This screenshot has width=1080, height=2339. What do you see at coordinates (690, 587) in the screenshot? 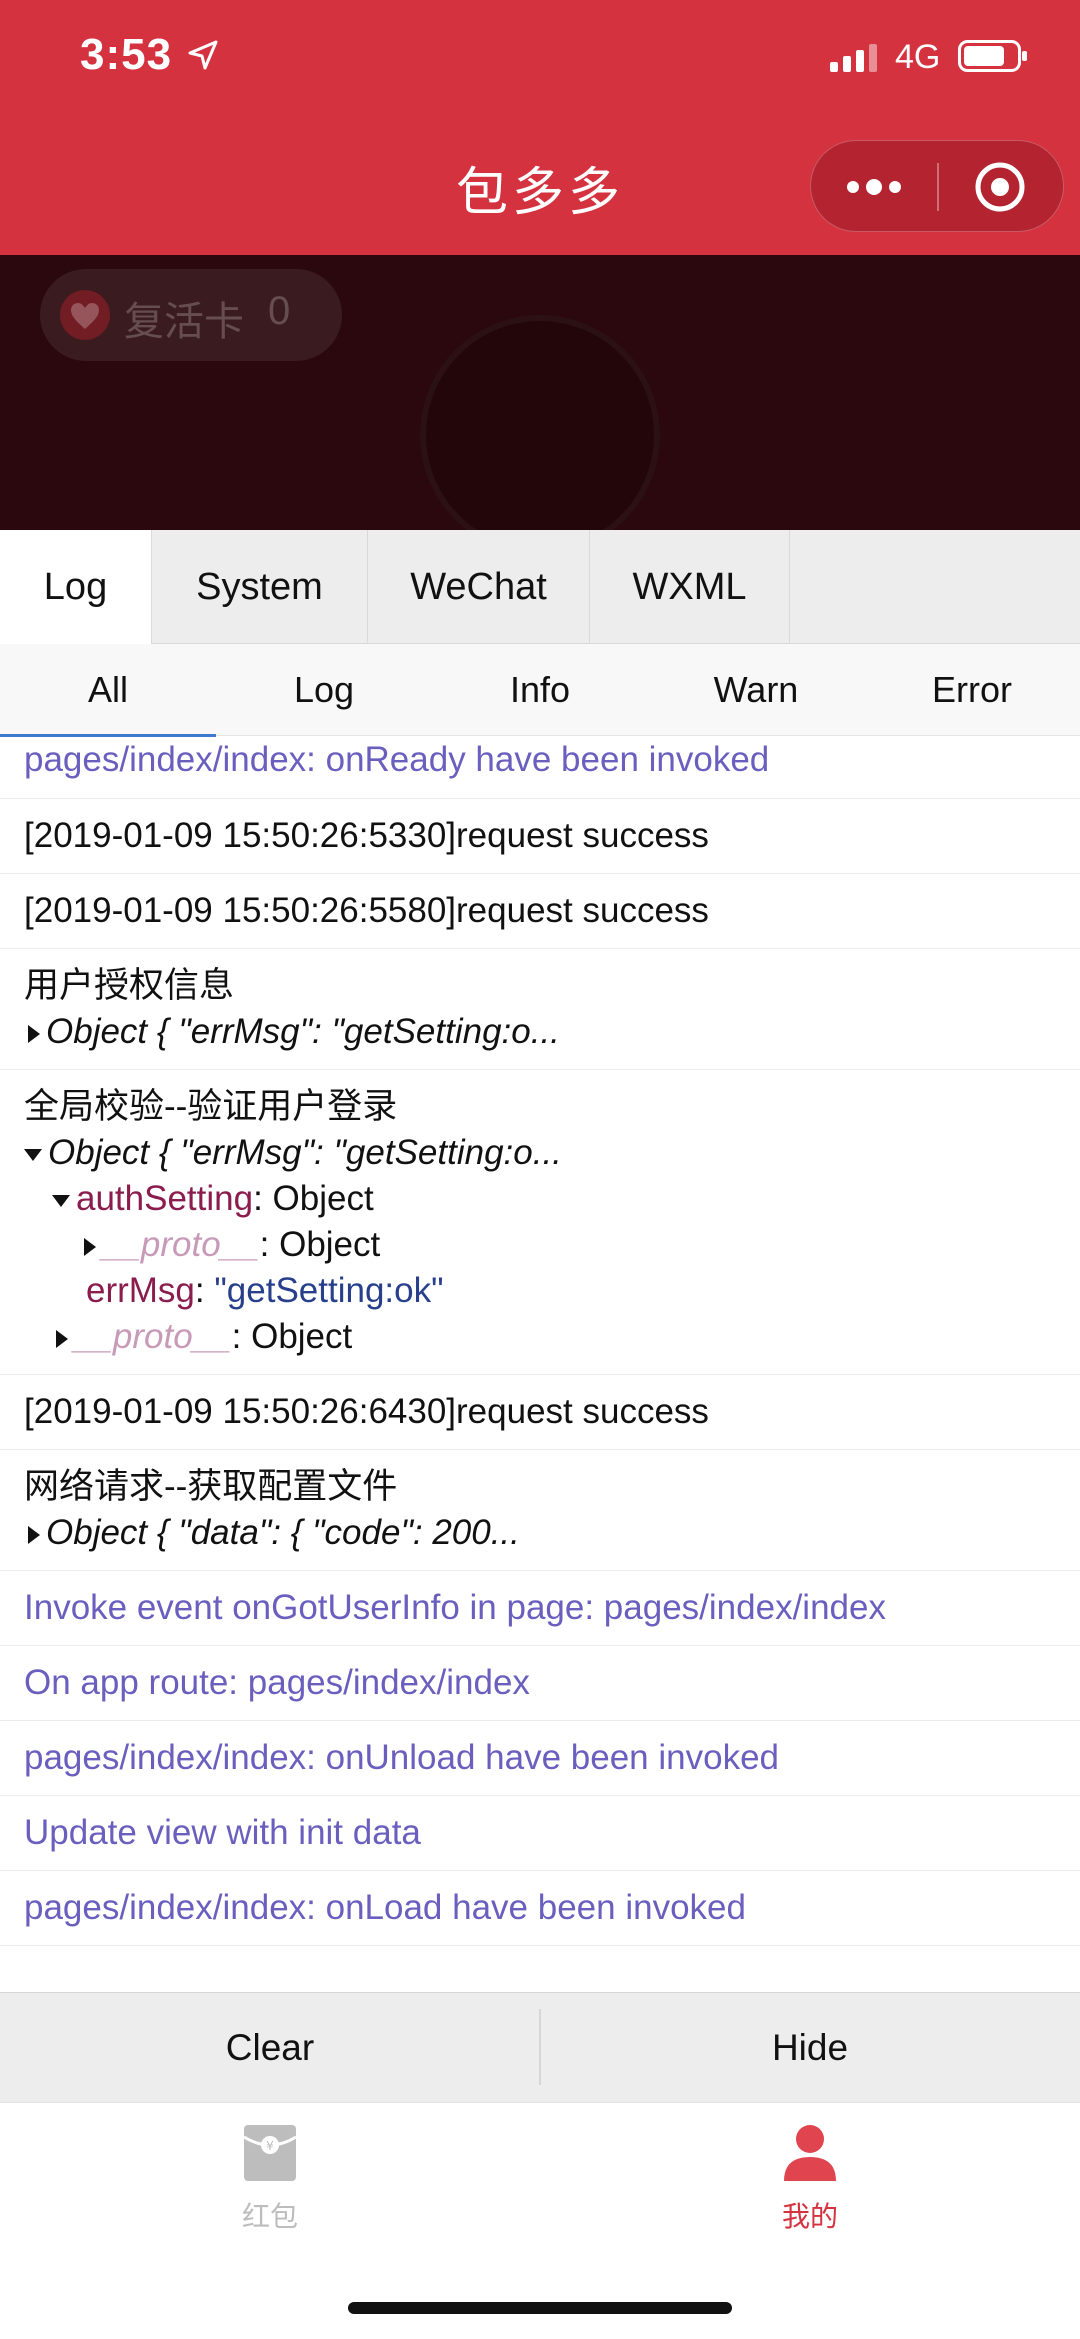
I see `tab-wxml: WXML` at bounding box center [690, 587].